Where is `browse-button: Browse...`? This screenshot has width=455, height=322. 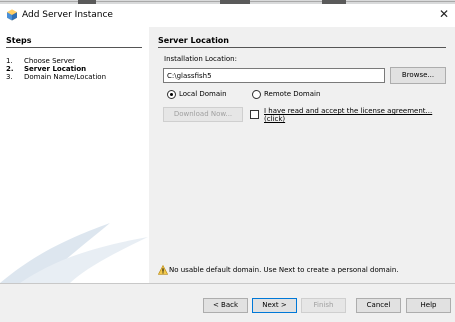
browse-button: Browse... is located at coordinates (418, 75).